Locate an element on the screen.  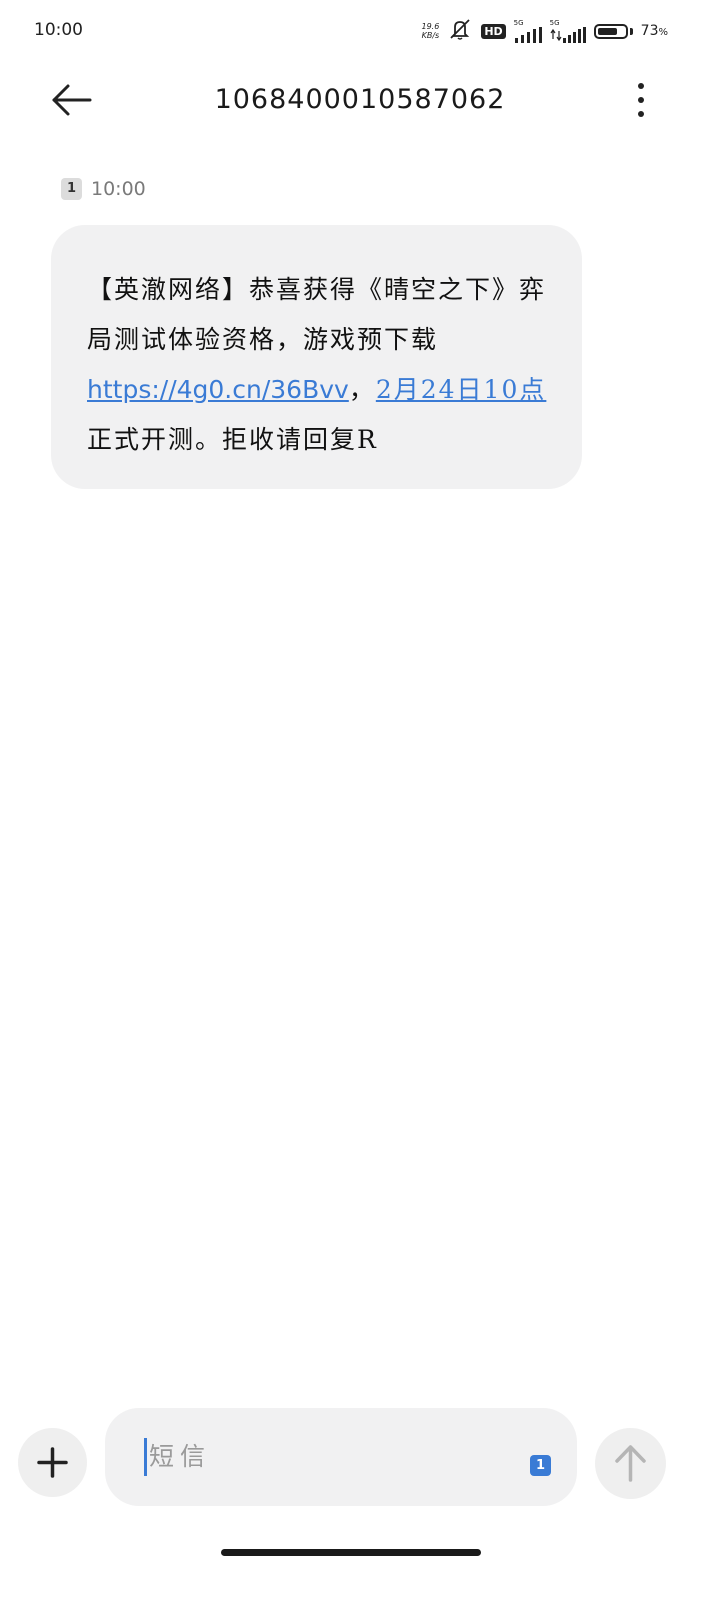
hd-voice-icon: HD is located at coordinates (493, 31).